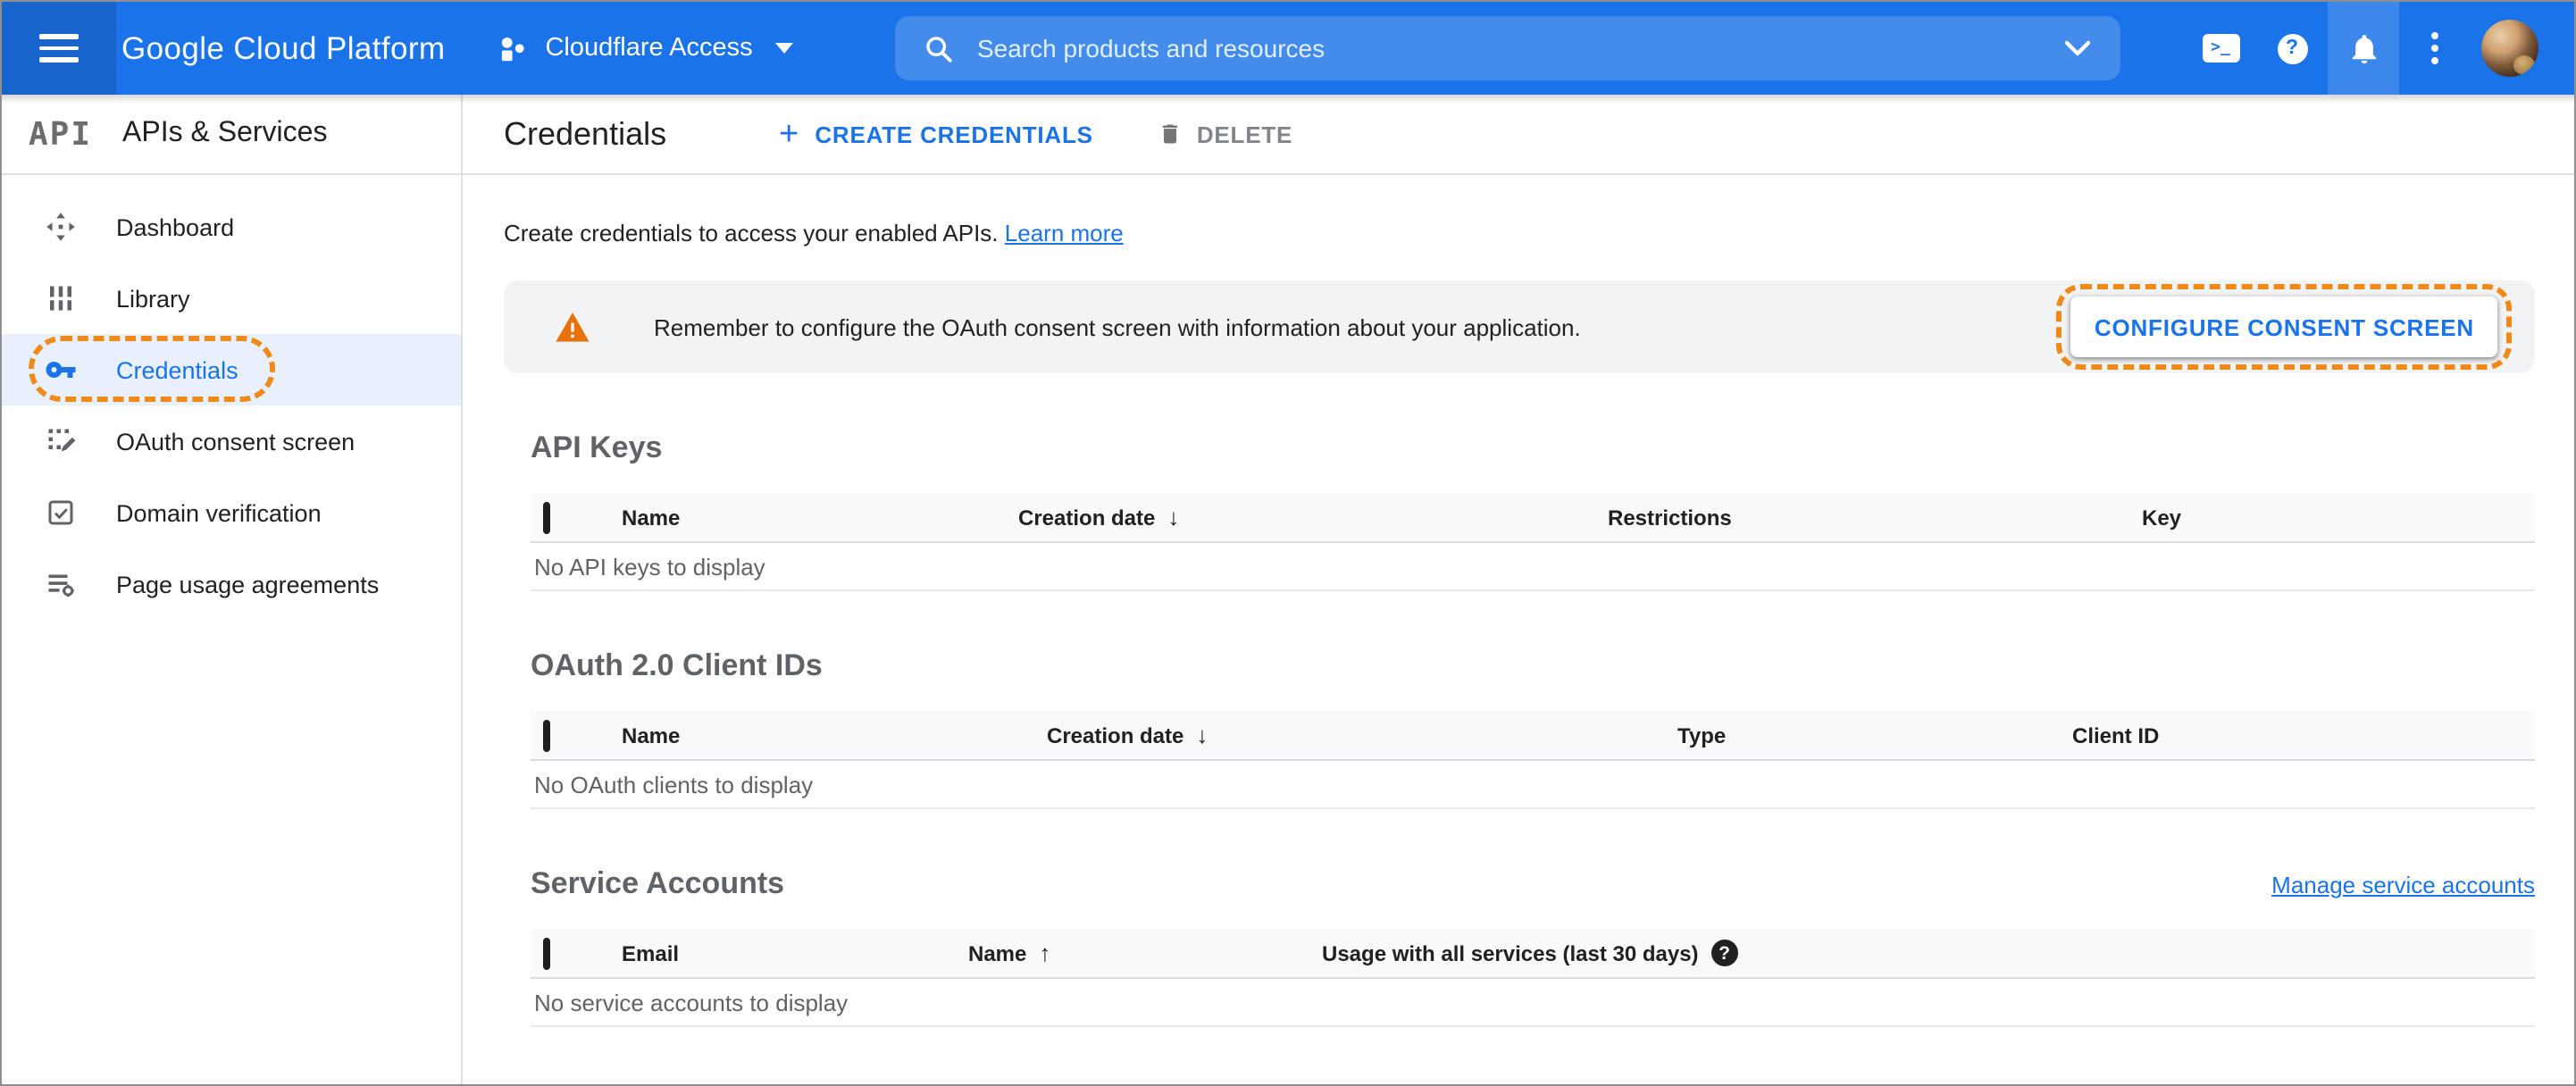  I want to click on sidebar-item-page-usage-agreements: Page usage agreements, so click(232, 584).